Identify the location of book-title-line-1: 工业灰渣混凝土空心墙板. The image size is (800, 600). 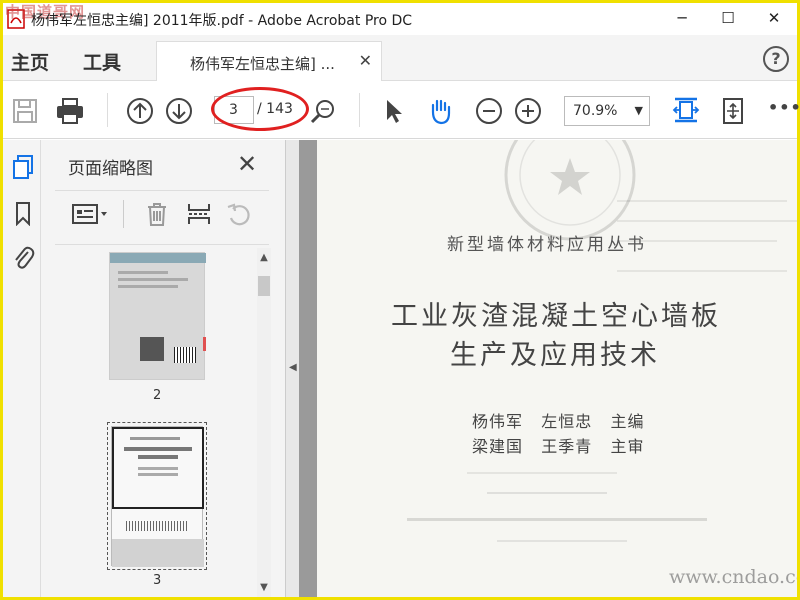
(556, 316).